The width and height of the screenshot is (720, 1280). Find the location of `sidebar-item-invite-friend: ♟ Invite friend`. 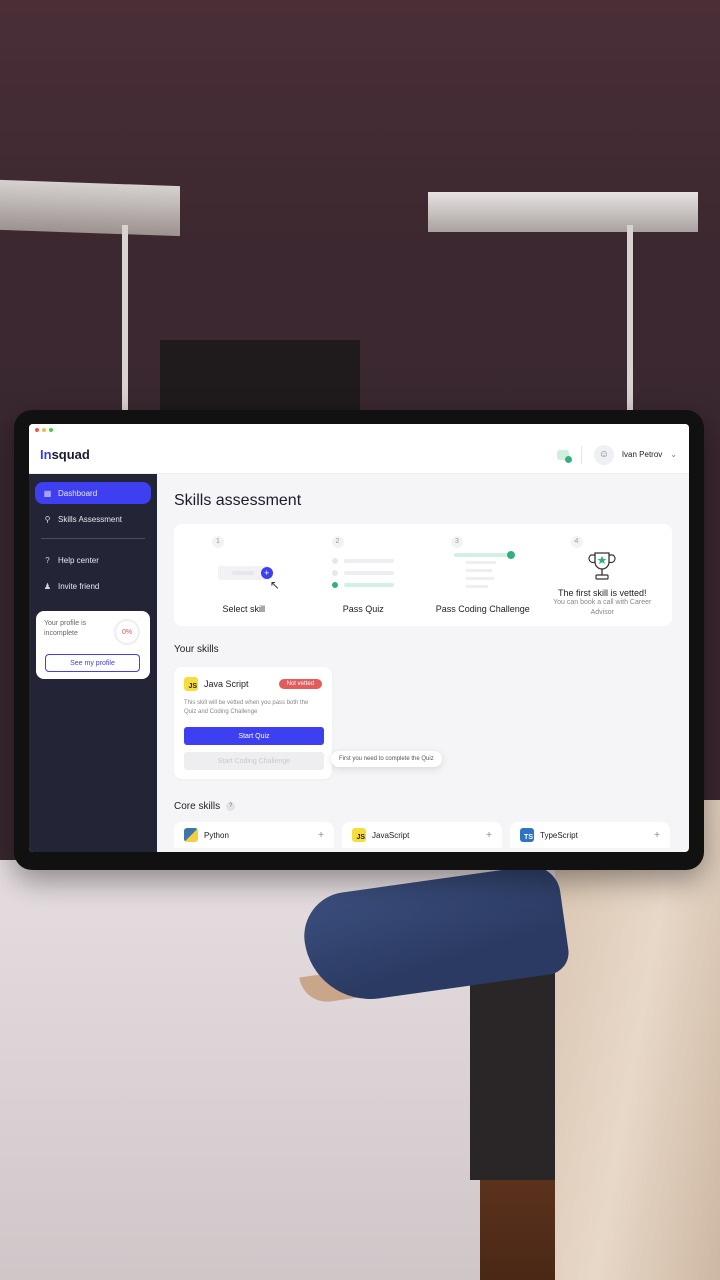

sidebar-item-invite-friend: ♟ Invite friend is located at coordinates (93, 586).